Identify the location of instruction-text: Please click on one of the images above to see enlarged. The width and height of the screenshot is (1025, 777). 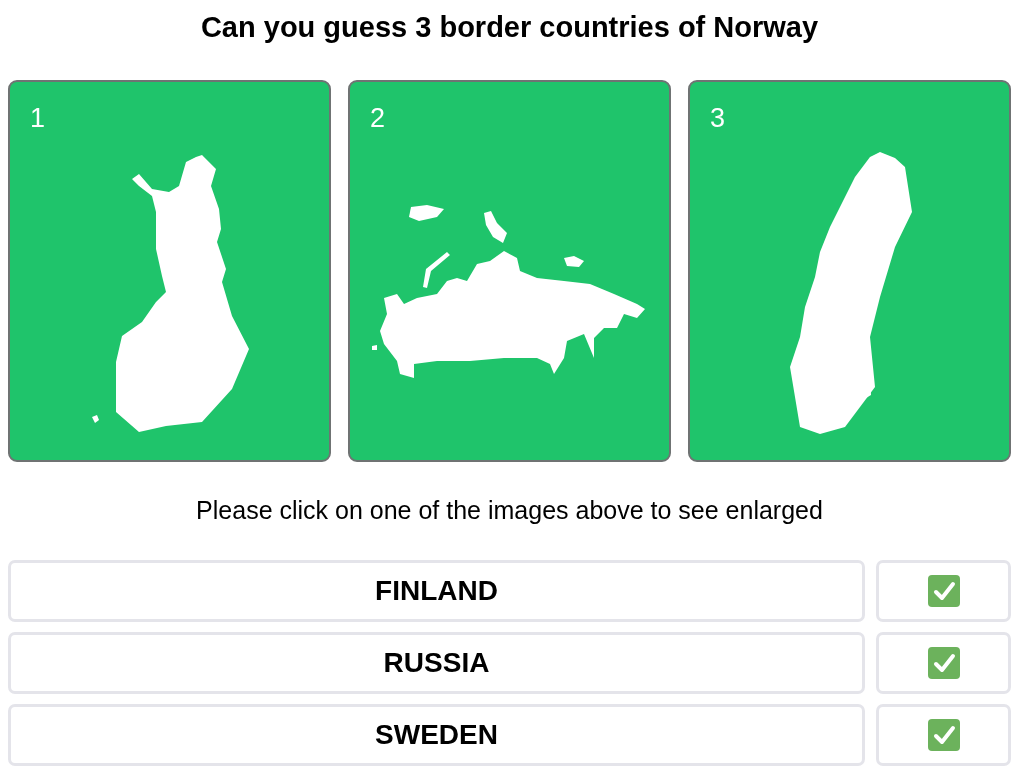
(509, 510).